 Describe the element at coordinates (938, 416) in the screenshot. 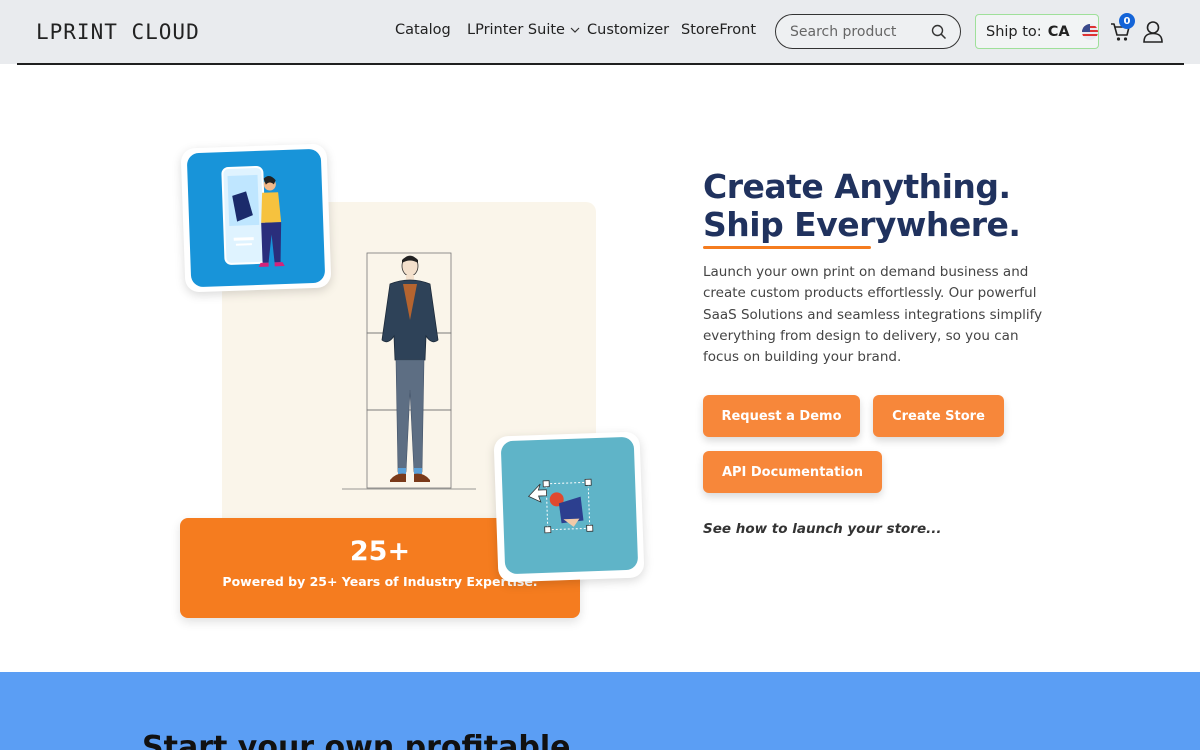

I see `create-store-button: Create Store` at that location.